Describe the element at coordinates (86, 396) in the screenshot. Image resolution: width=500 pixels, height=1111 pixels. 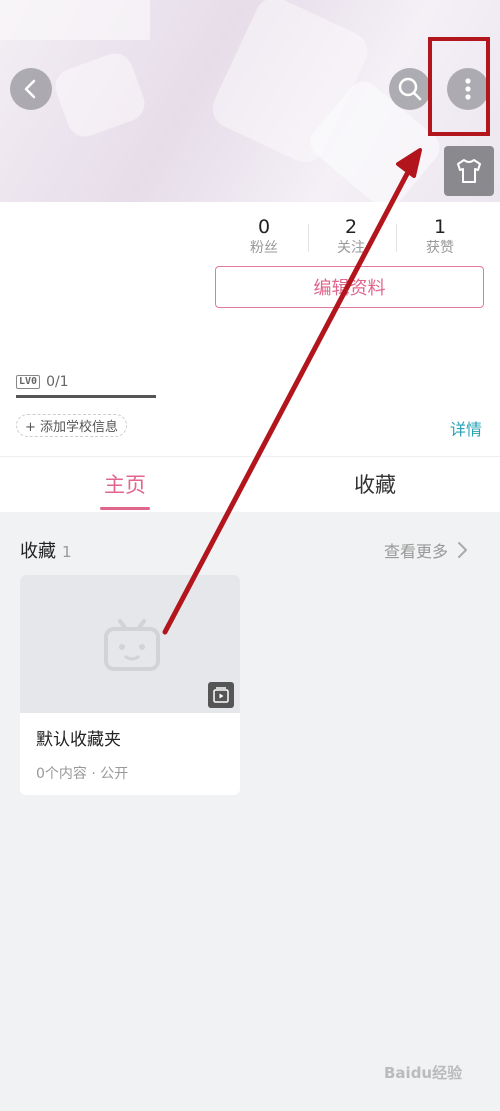
I see `level-progress-bar` at that location.